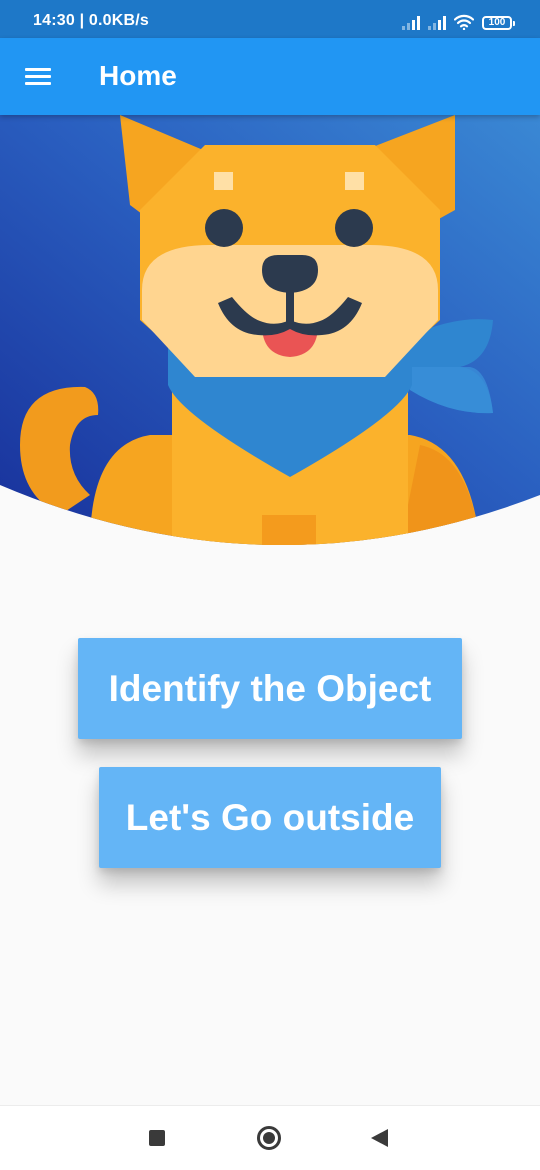 The image size is (540, 1170). Describe the element at coordinates (270, 688) in the screenshot. I see `identify-object-button: Identify the Object` at that location.